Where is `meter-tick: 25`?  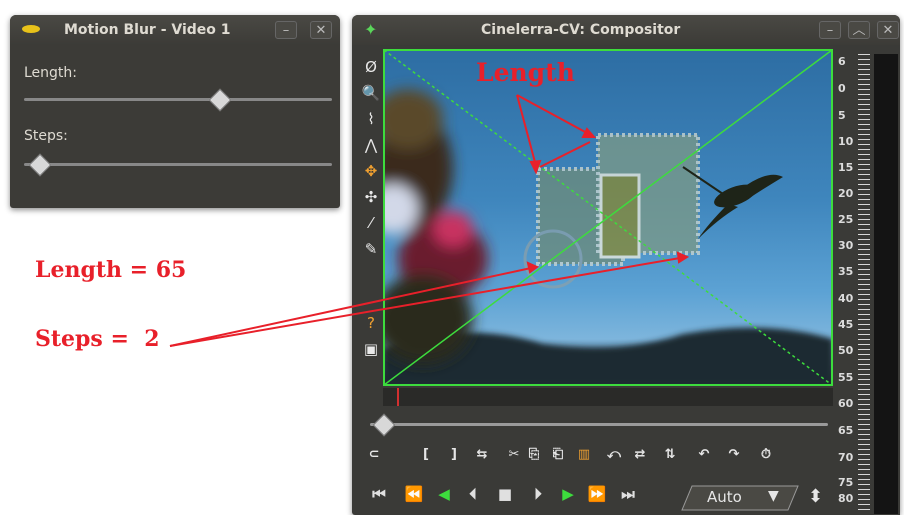
meter-tick: 25 is located at coordinates (846, 219).